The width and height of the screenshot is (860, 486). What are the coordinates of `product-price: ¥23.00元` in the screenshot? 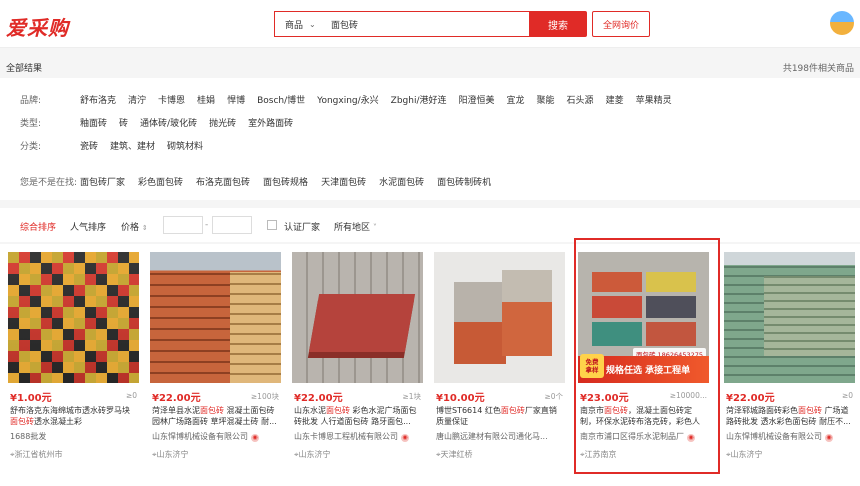 It's located at (604, 398).